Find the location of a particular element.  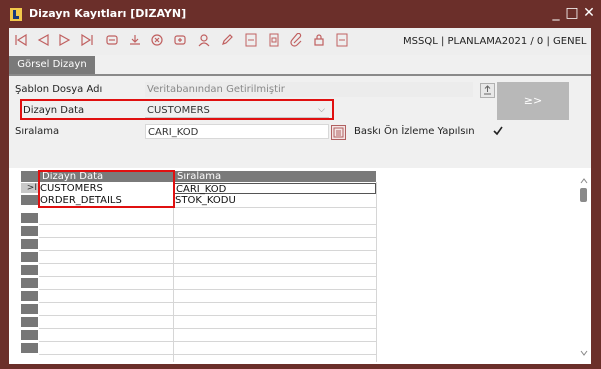

table-cell-siralama: STOK_KODU is located at coordinates (275, 200).